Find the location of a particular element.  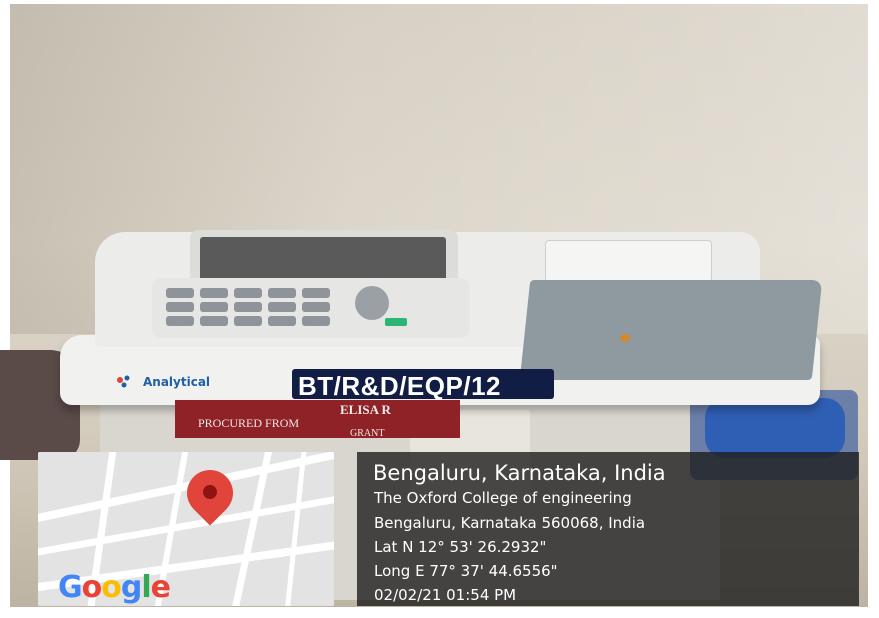

location-place: The Oxford College of engineering is located at coordinates (503, 498).